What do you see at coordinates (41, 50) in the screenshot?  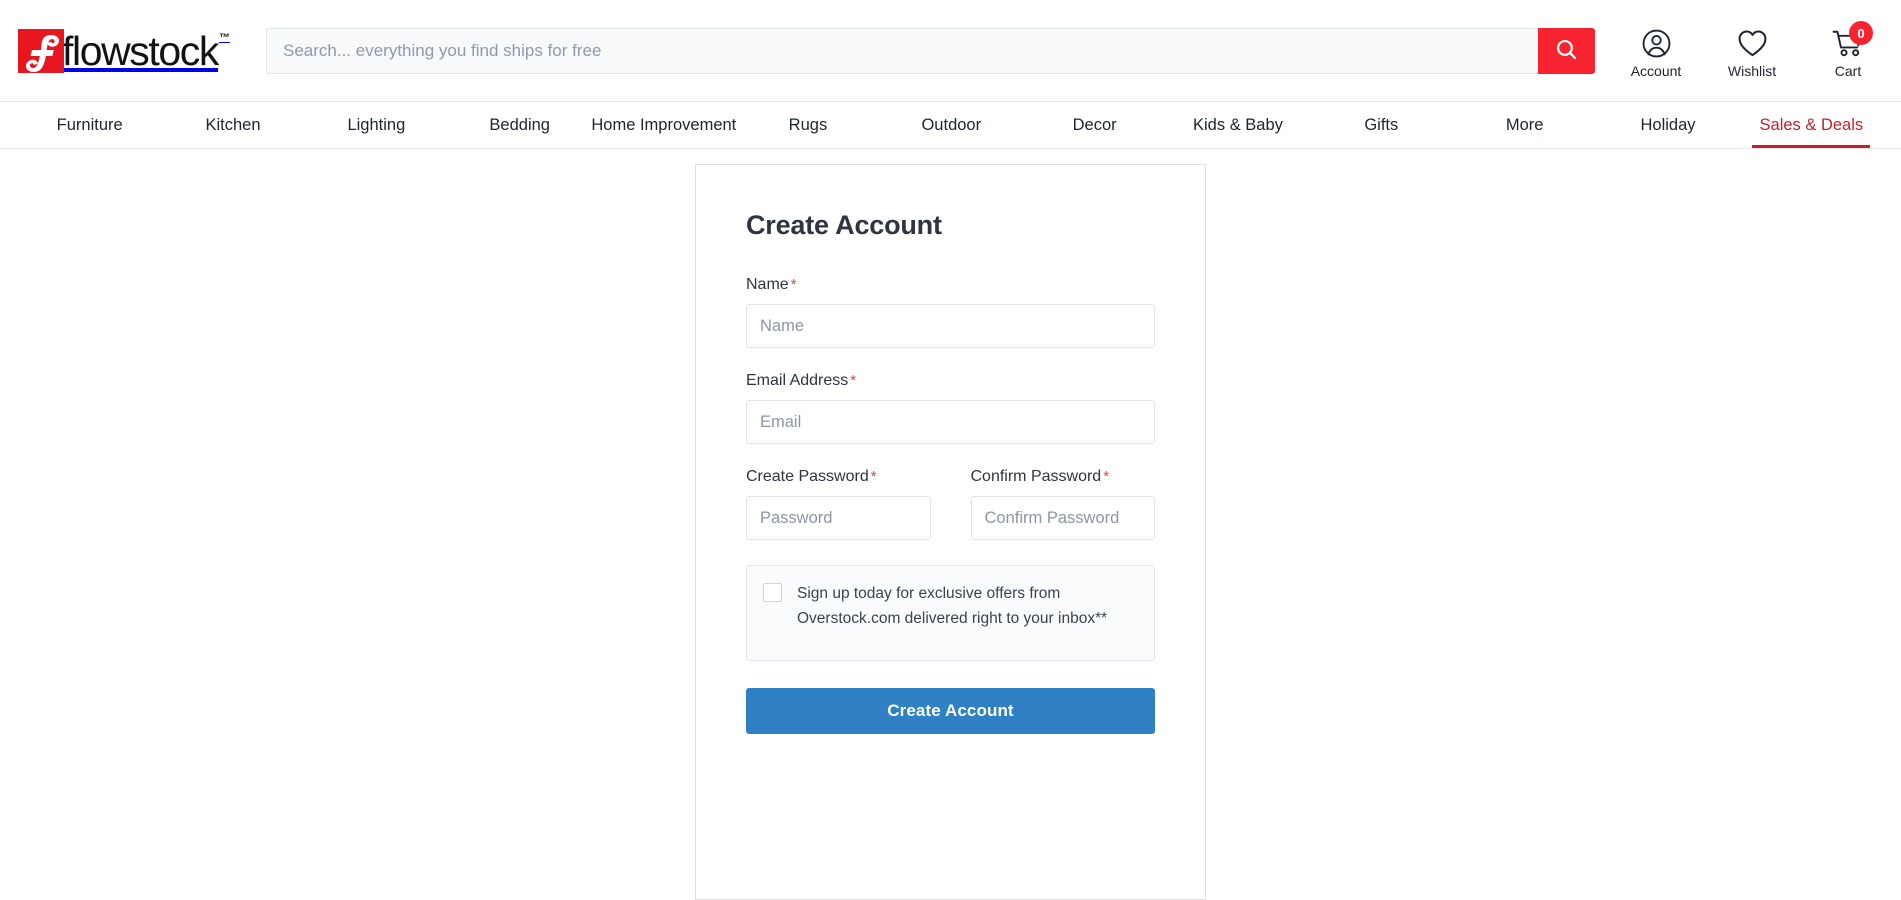 I see `logo-mark-icon` at bounding box center [41, 50].